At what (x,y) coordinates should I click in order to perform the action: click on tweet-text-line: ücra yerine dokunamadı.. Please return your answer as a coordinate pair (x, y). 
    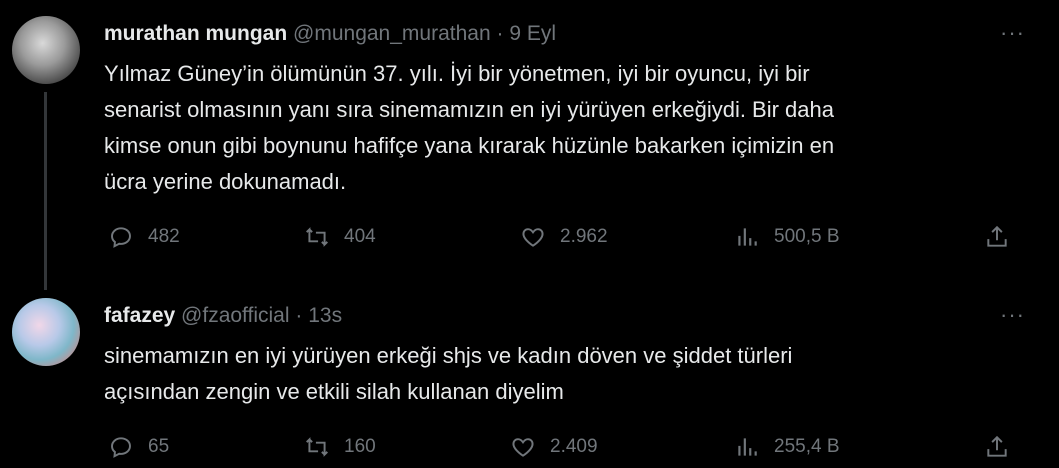
    Looking at the image, I should click on (225, 181).